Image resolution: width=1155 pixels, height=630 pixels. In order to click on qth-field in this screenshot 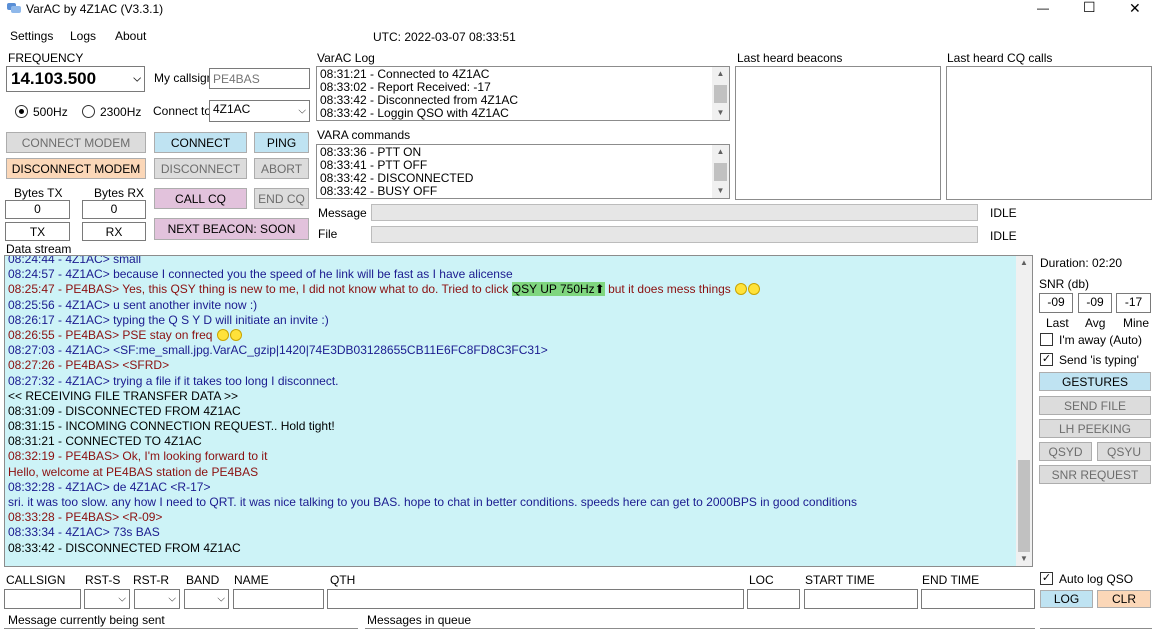, I will do `click(535, 599)`.